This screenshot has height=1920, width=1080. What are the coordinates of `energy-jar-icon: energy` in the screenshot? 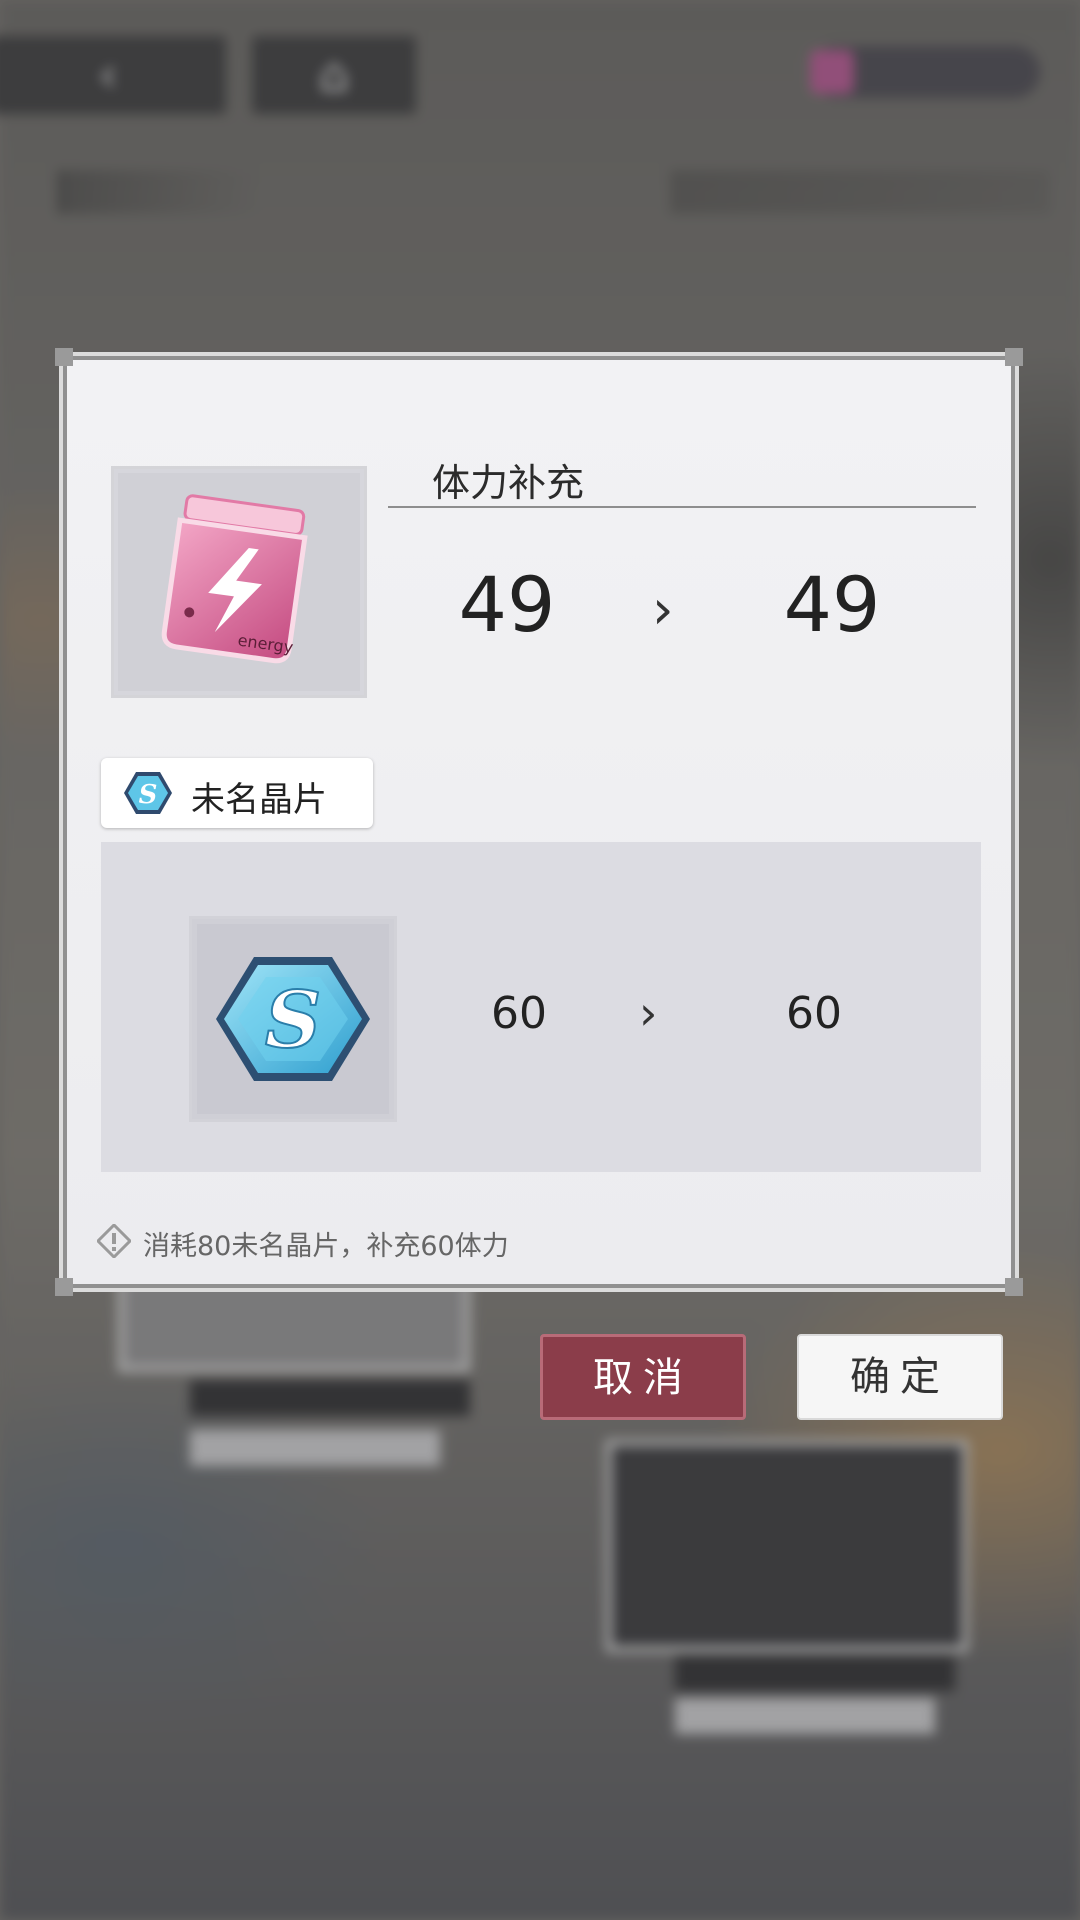 It's located at (234, 579).